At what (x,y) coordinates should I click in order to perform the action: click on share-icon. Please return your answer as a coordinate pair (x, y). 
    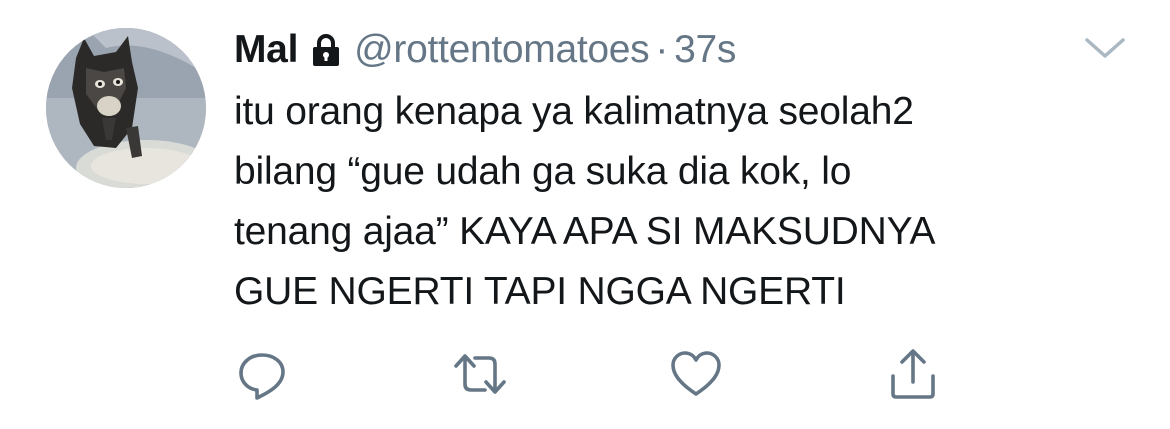
    Looking at the image, I should click on (913, 374).